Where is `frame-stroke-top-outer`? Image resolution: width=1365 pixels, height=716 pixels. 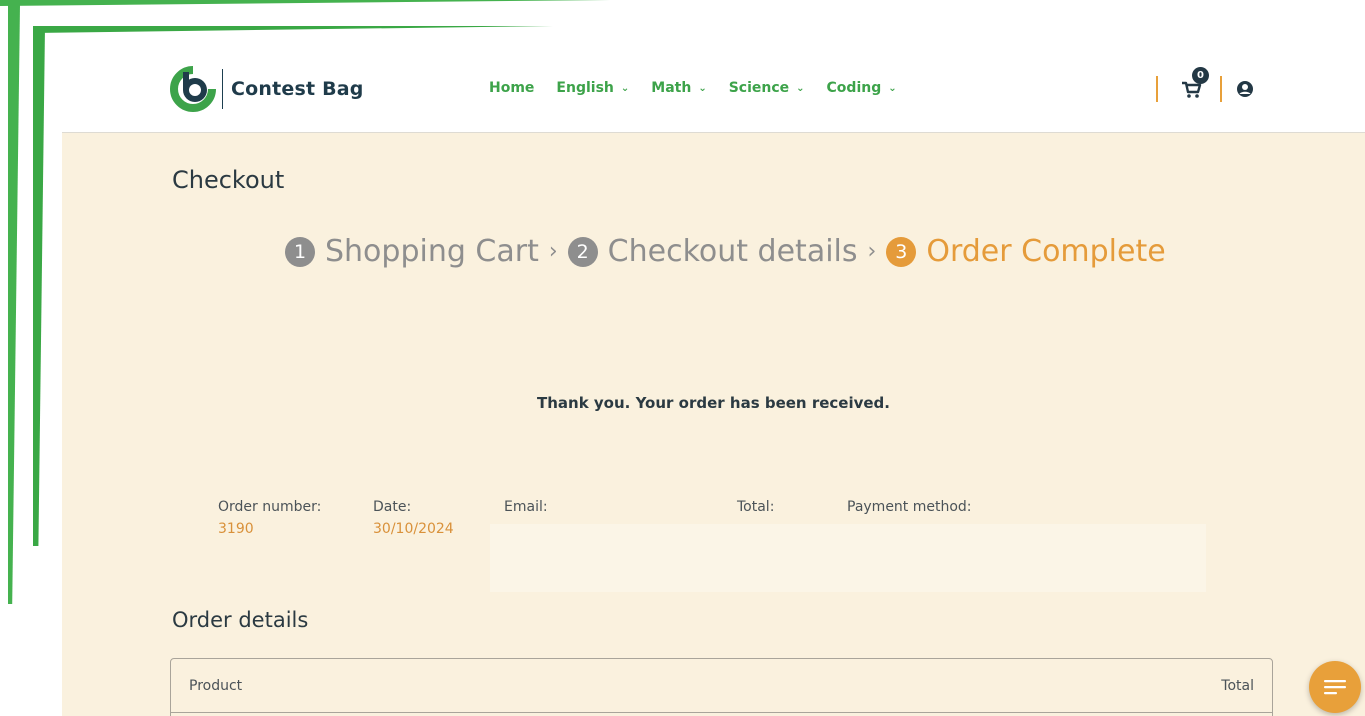
frame-stroke-top-outer is located at coordinates (305, 3).